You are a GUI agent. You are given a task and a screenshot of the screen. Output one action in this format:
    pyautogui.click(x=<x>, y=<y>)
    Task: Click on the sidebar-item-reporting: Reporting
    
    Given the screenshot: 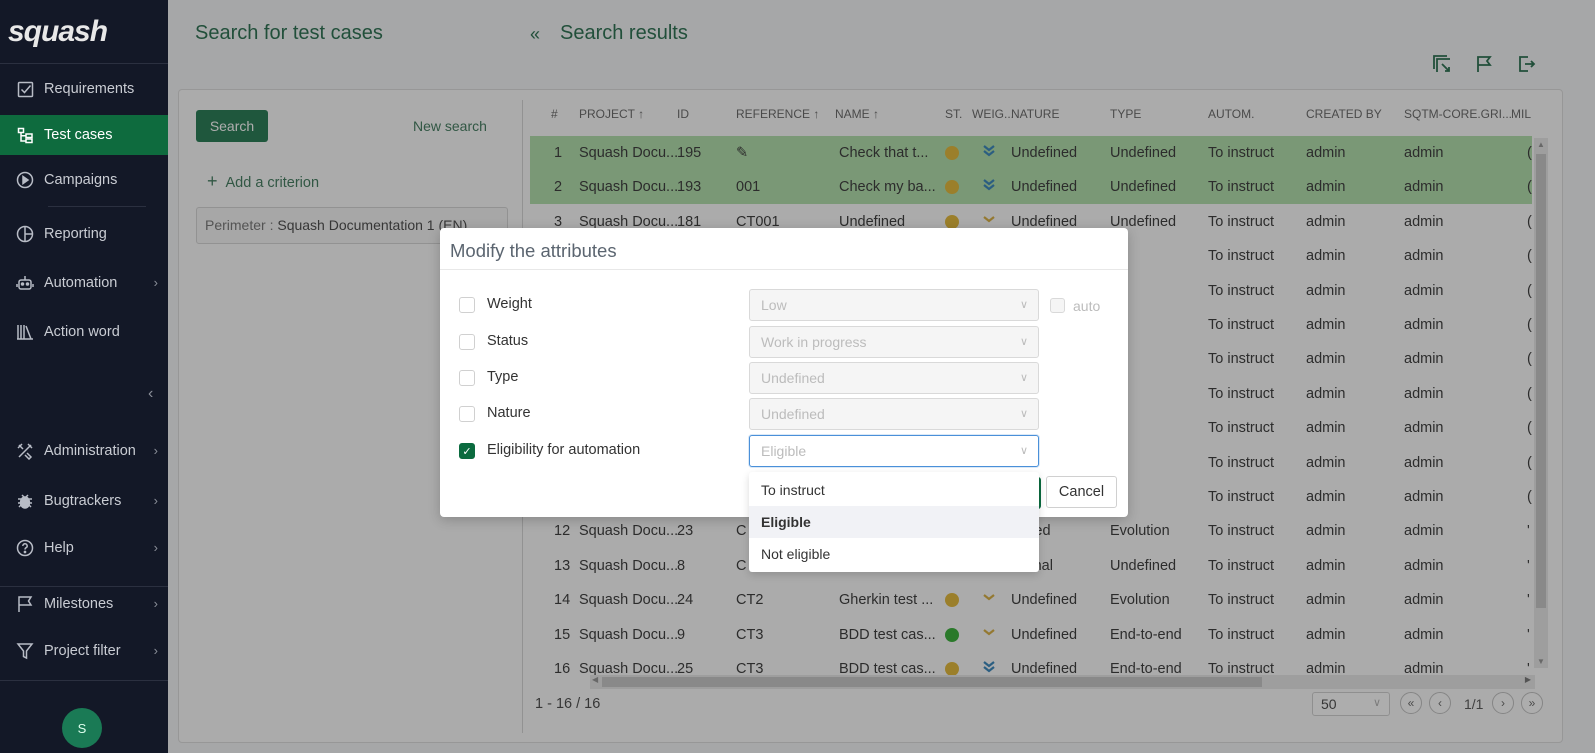 What is the action you would take?
    pyautogui.click(x=84, y=234)
    